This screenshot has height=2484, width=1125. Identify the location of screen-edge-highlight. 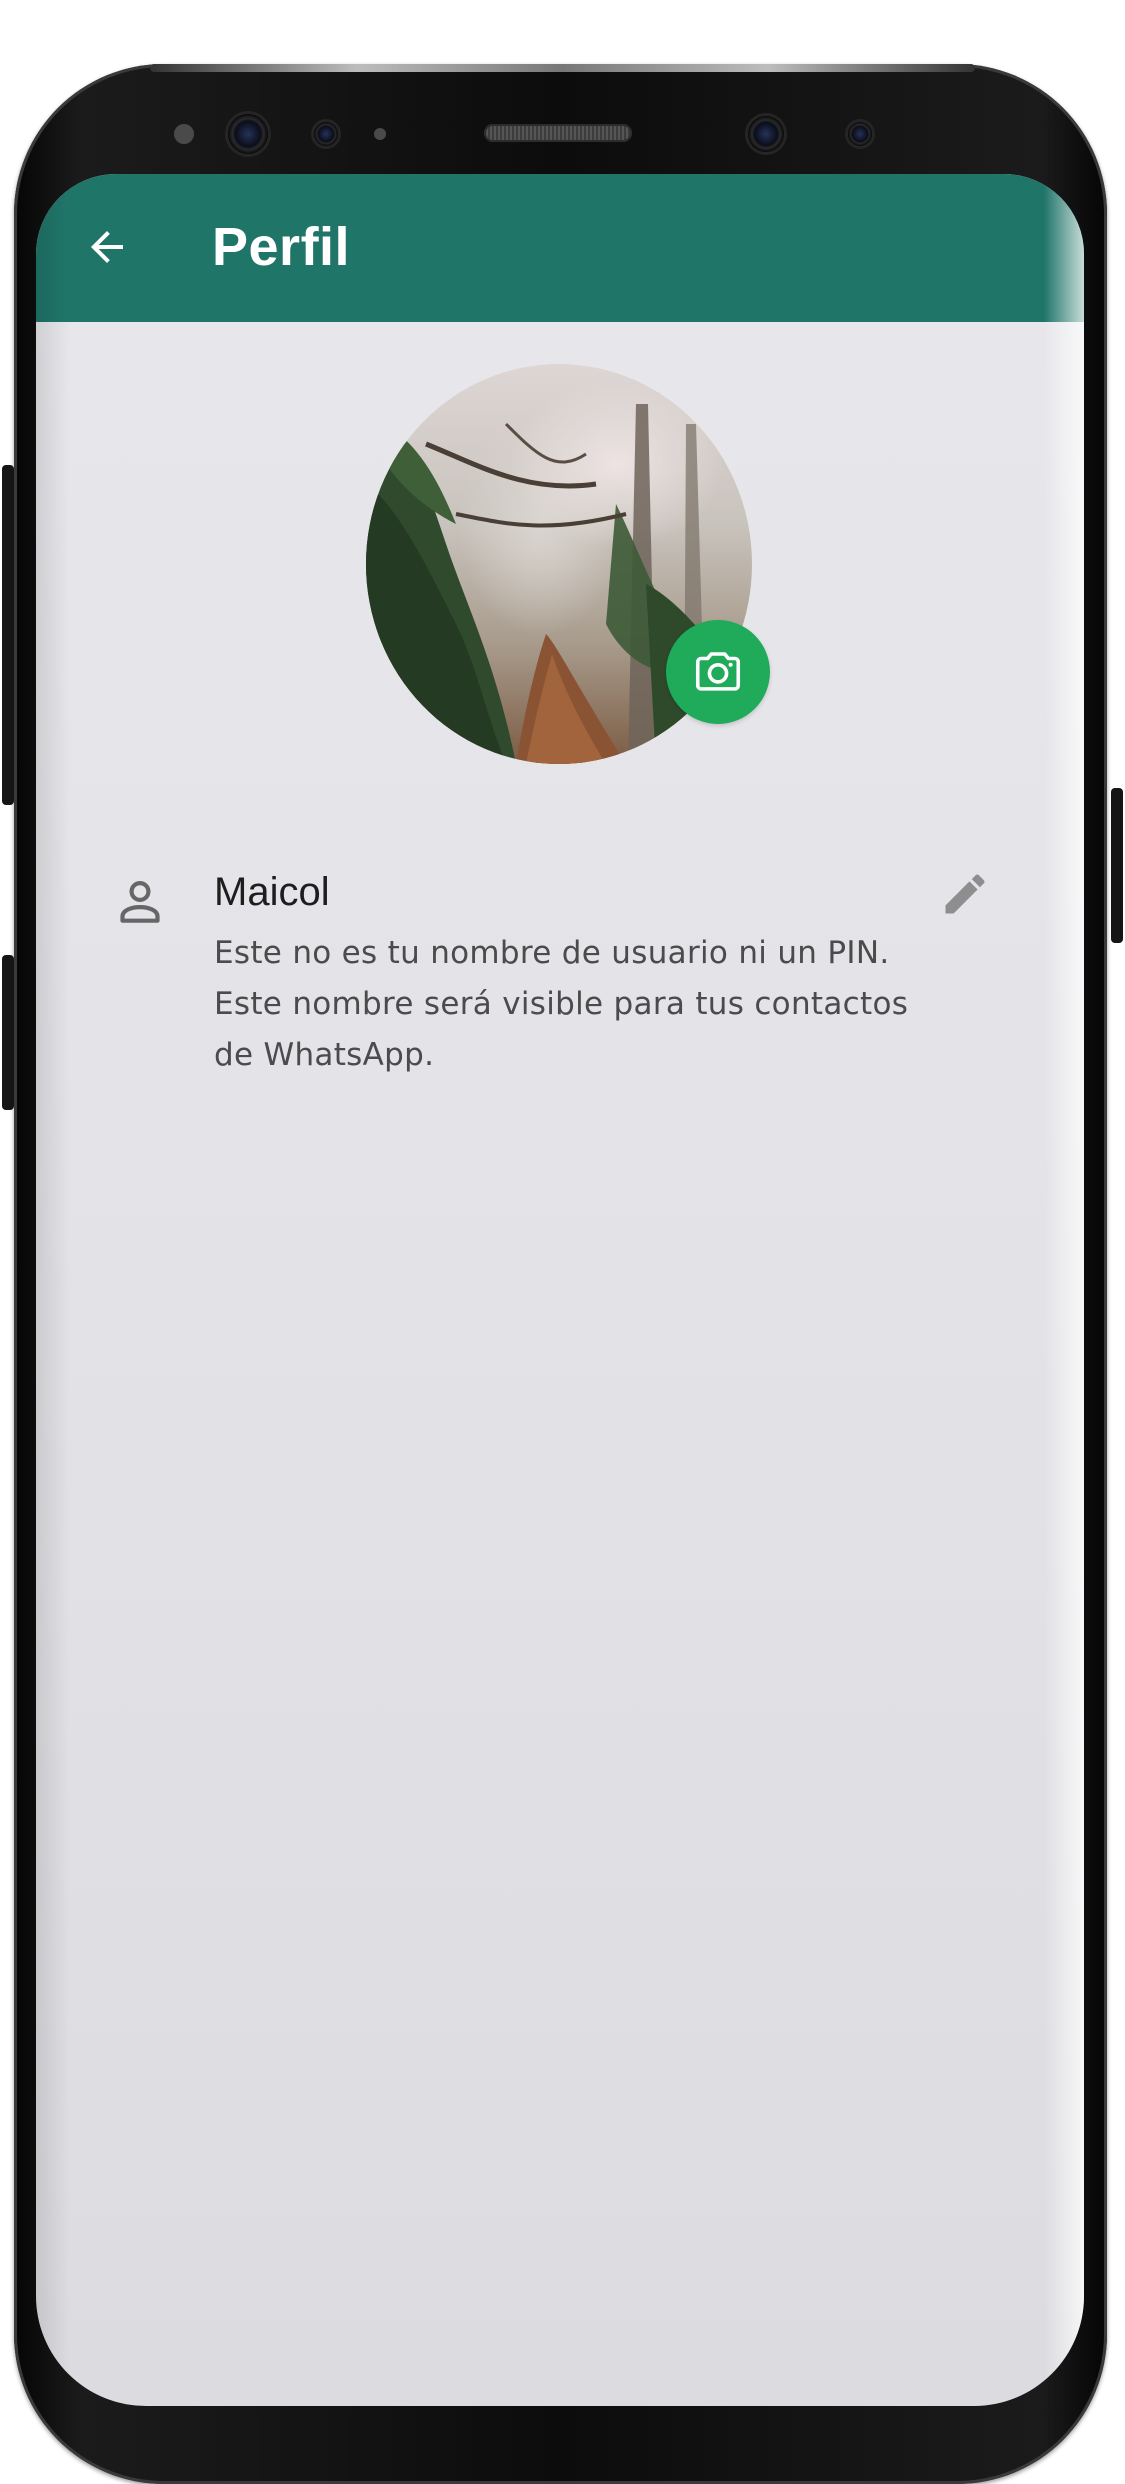
(1064, 1290).